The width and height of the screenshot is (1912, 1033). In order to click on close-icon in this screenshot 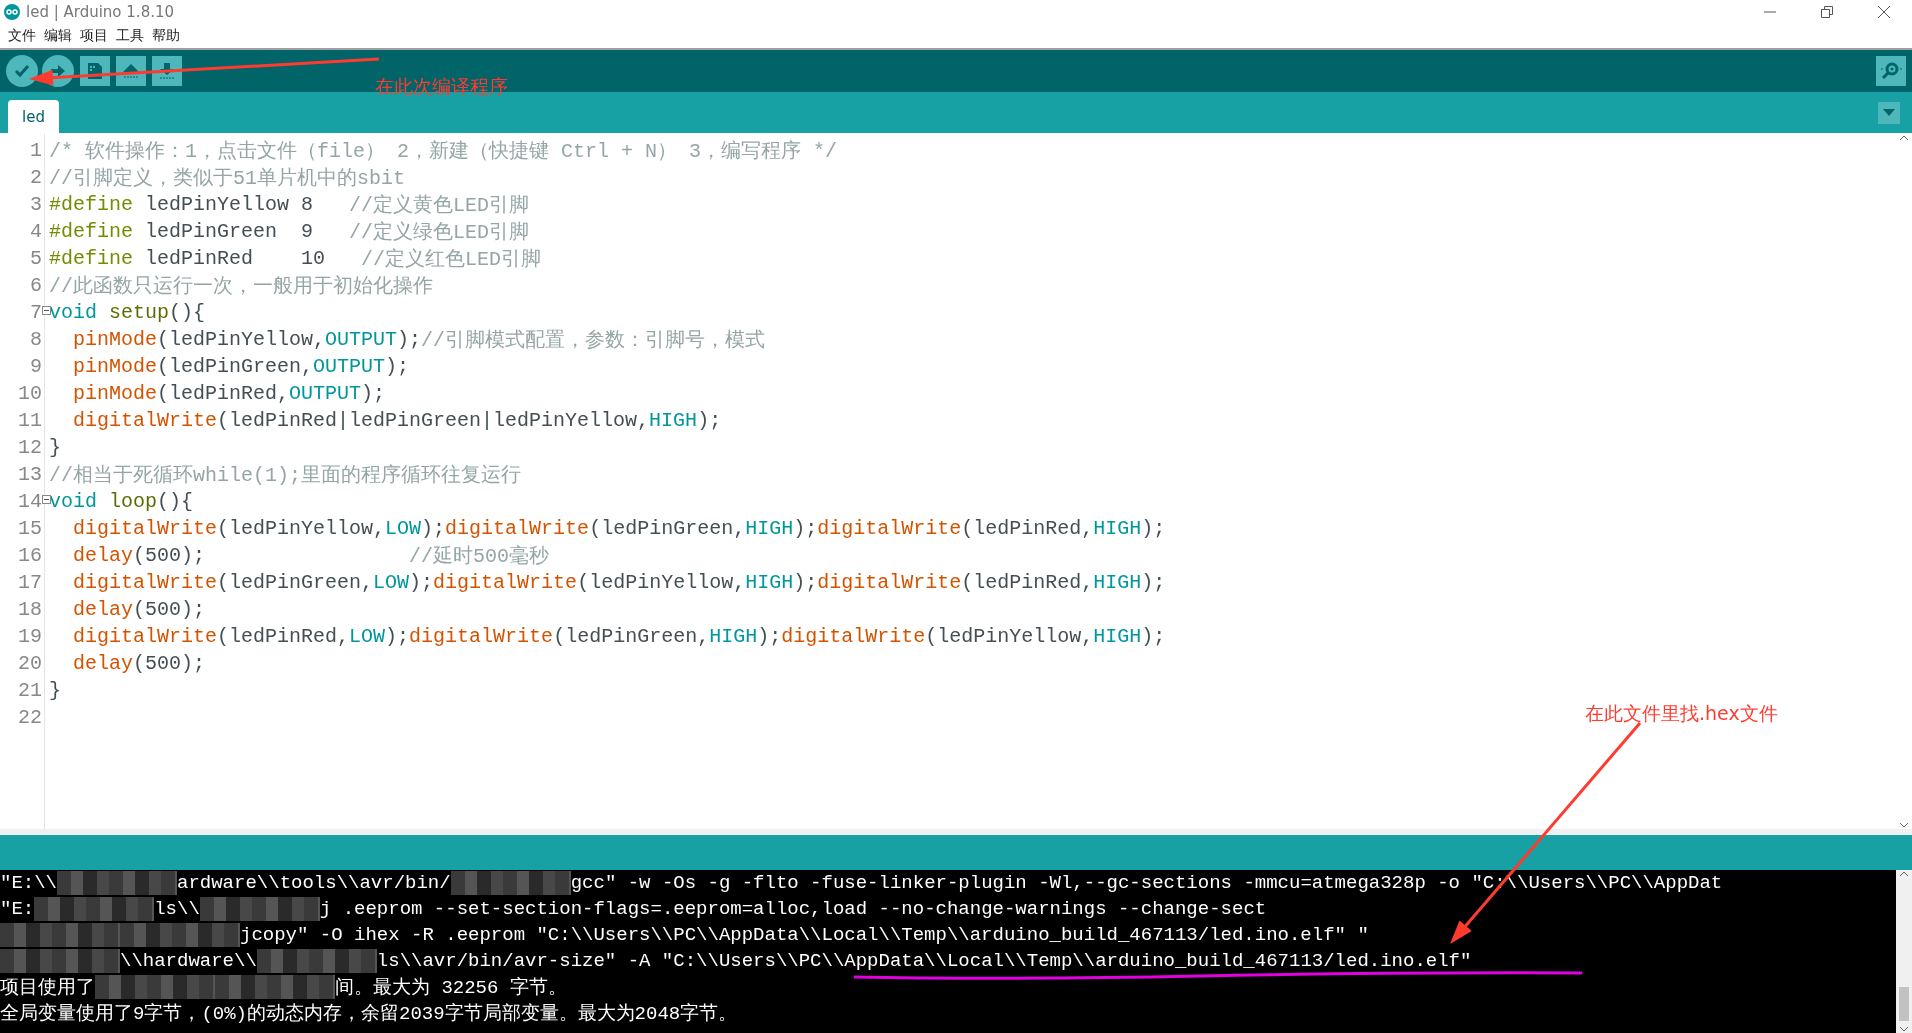, I will do `click(1883, 12)`.